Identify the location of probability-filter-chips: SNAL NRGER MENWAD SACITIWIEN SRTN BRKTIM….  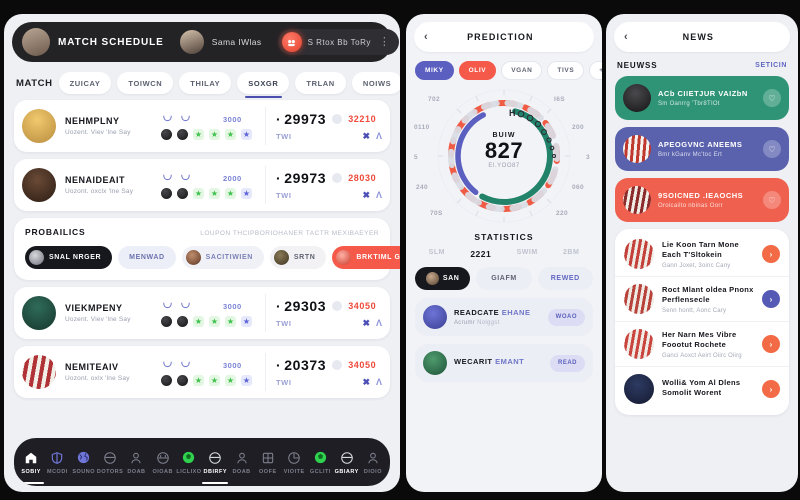
(212, 257).